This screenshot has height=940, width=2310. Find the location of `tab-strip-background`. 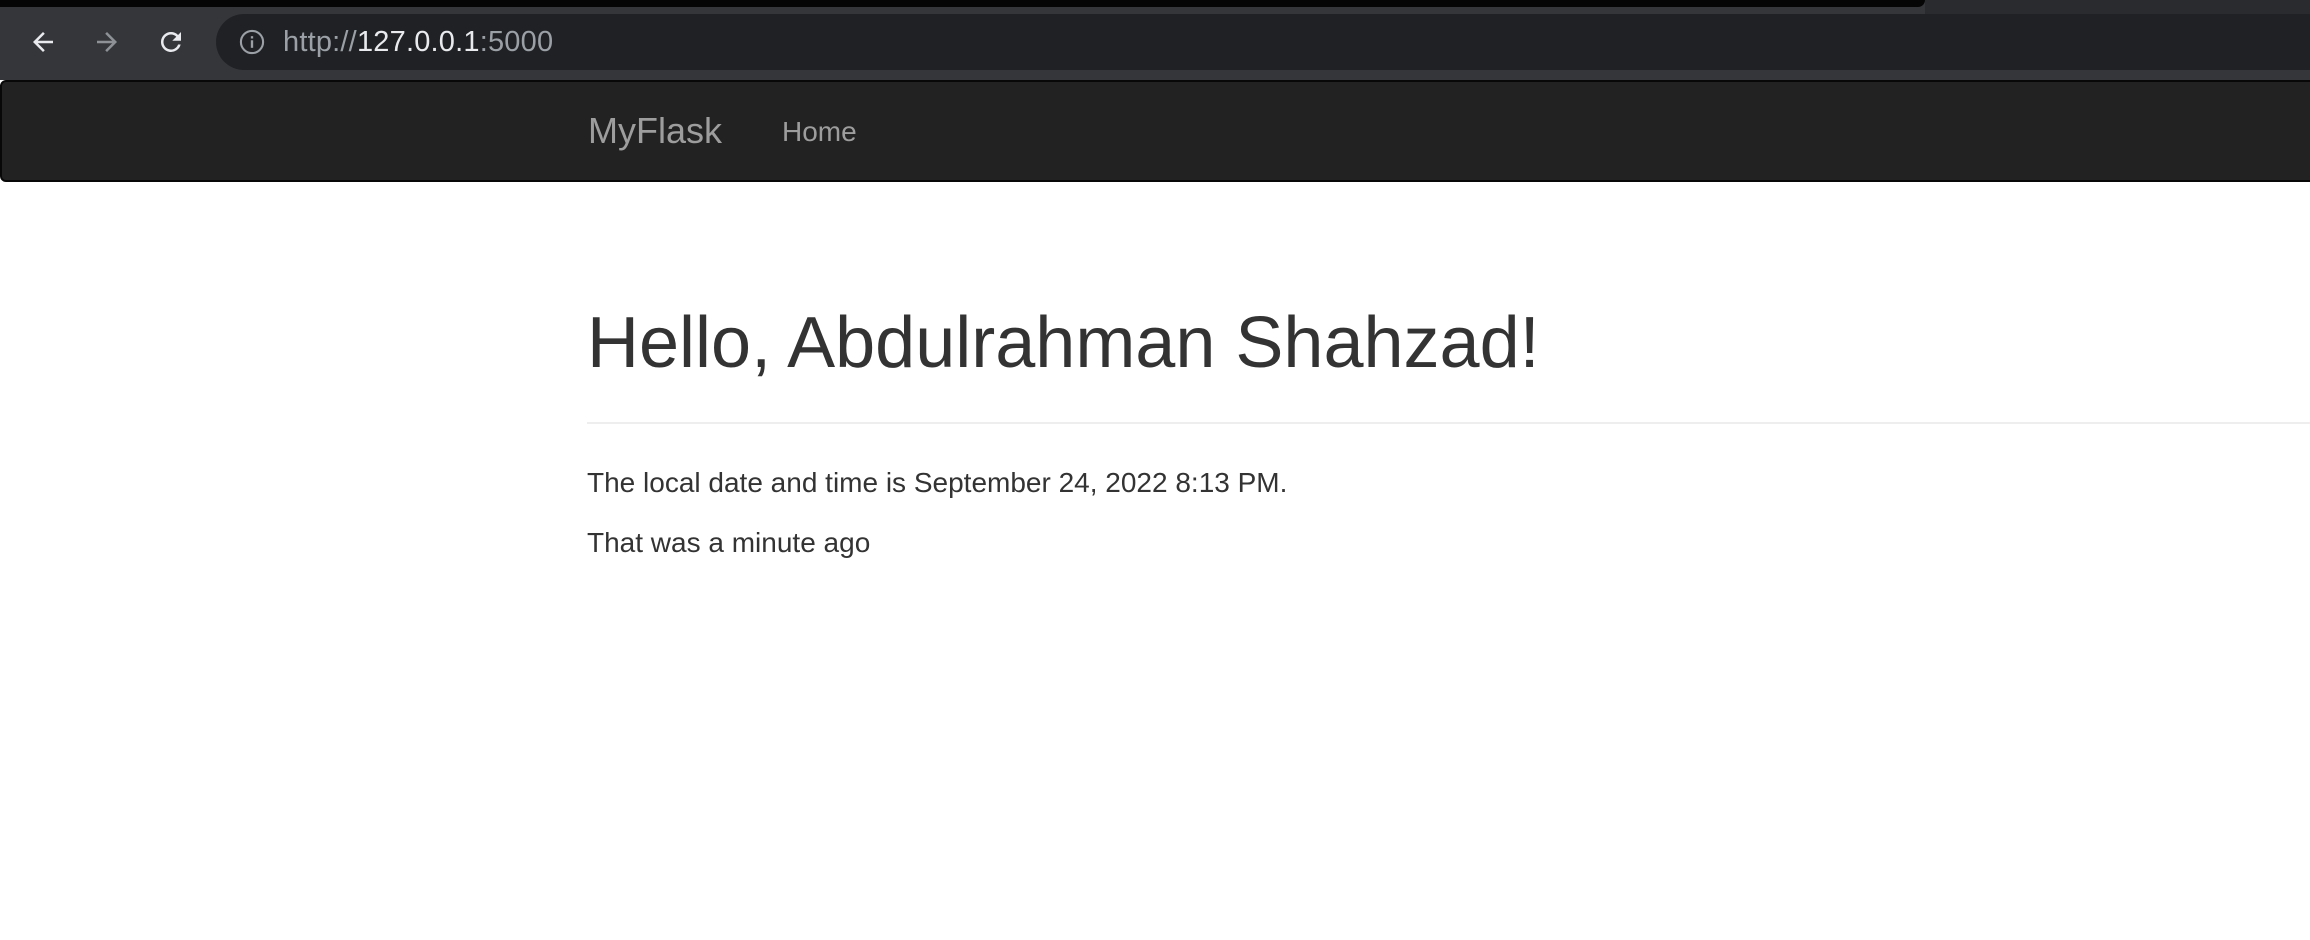

tab-strip-background is located at coordinates (2117, 7).